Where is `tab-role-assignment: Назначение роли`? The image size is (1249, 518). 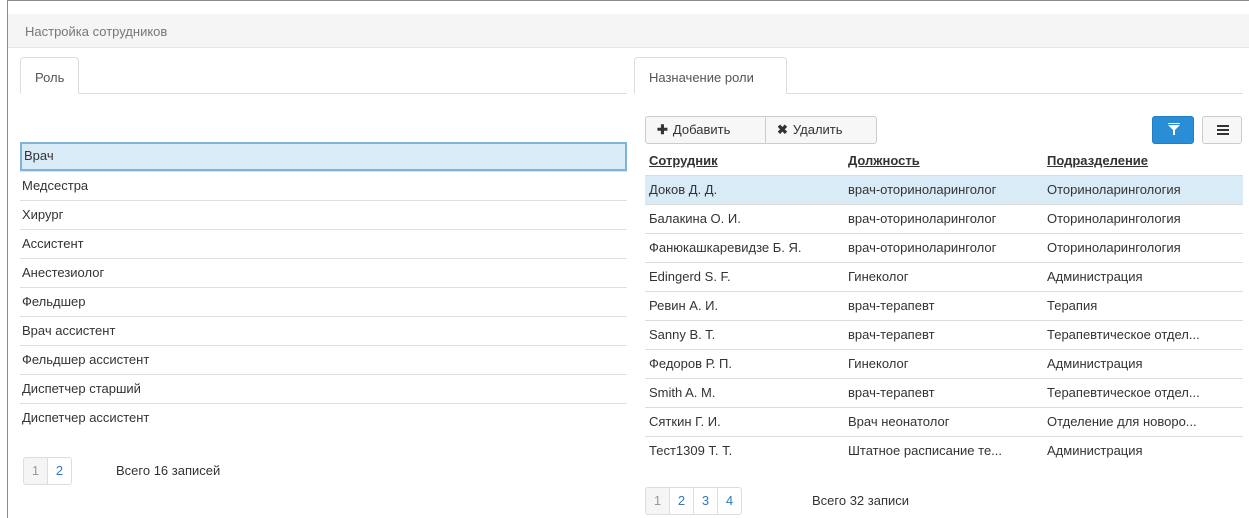
tab-role-assignment: Назначение роли is located at coordinates (710, 75).